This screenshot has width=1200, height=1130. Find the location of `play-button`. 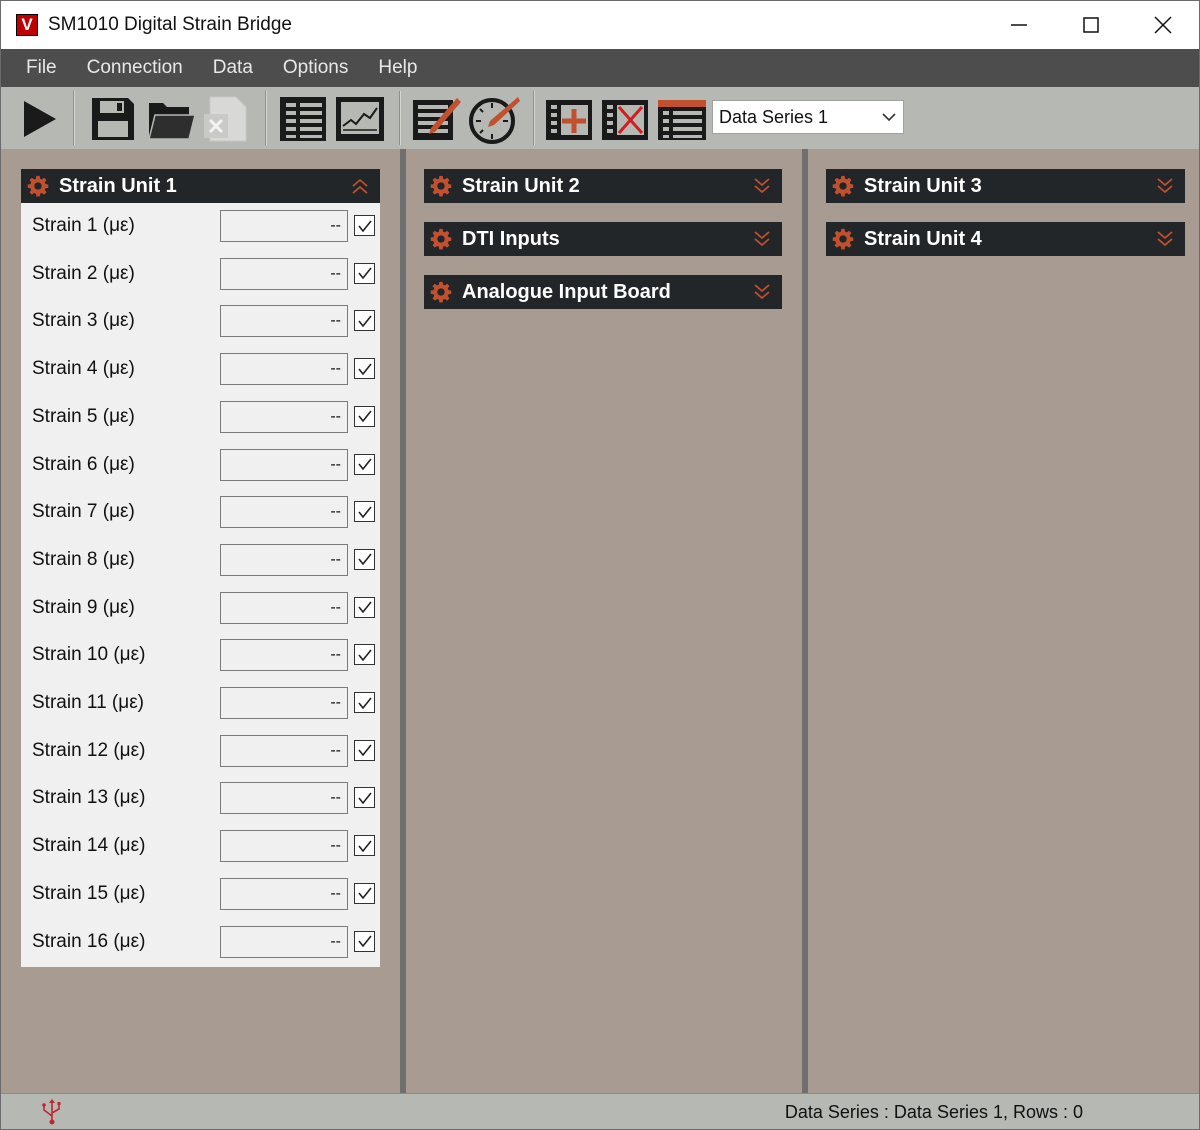

play-button is located at coordinates (40, 119).